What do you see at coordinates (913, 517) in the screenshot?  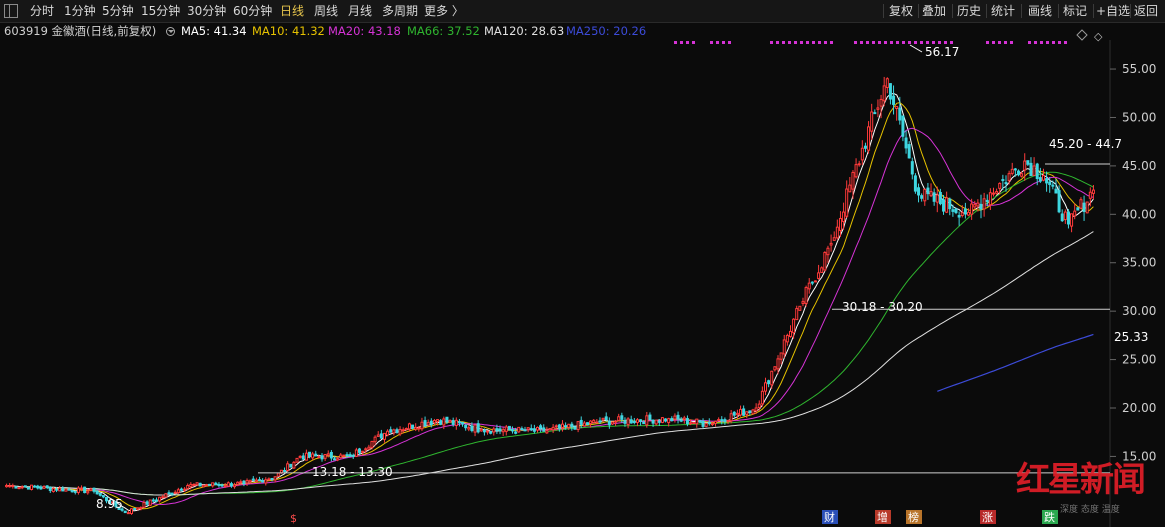 I see `event-rank-marker: 榜` at bounding box center [913, 517].